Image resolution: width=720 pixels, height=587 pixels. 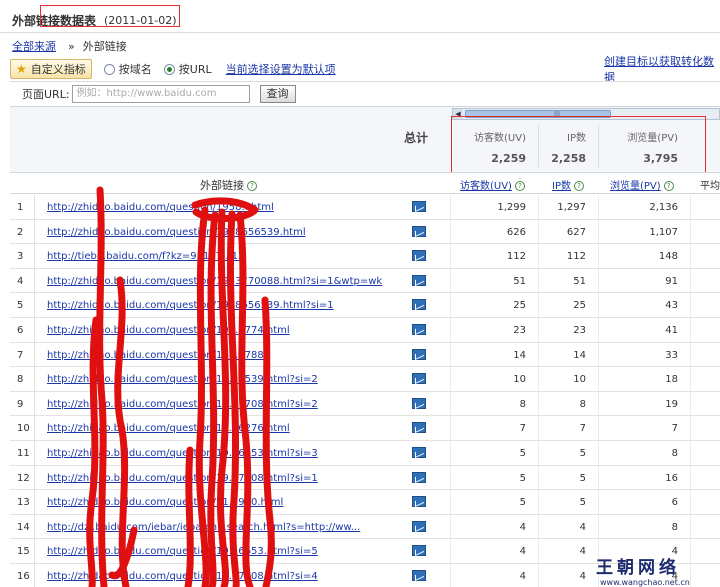 I want to click on custom-metrics-button: ★ 自定义指标, so click(x=51, y=69).